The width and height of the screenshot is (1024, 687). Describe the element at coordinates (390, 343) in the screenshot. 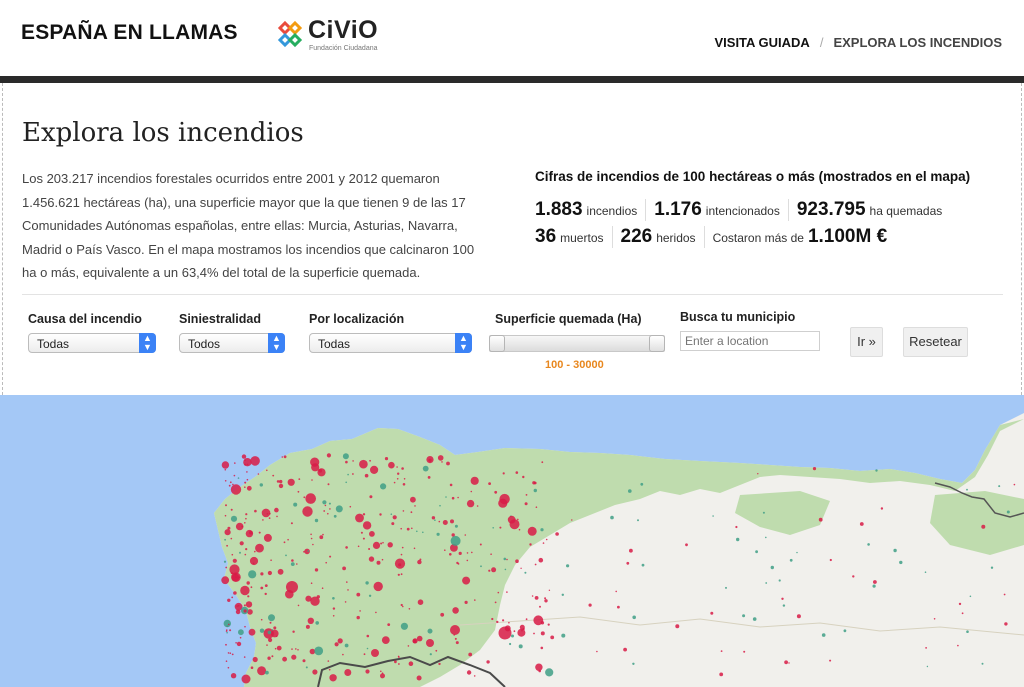

I see `location-select: Todas ▲ ▼` at that location.